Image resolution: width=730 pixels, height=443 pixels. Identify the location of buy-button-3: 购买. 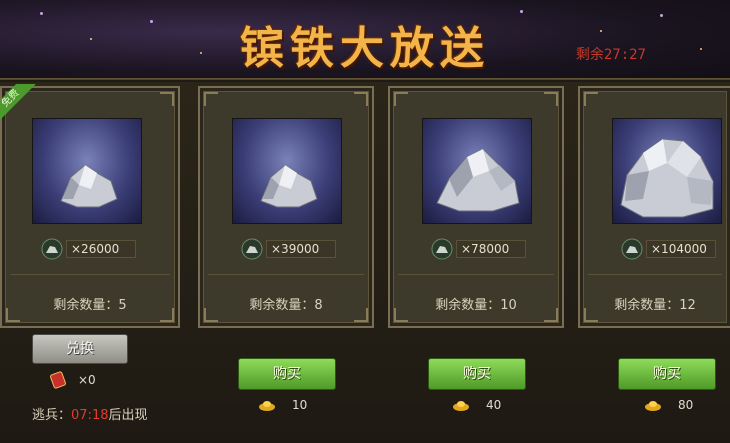
(667, 374).